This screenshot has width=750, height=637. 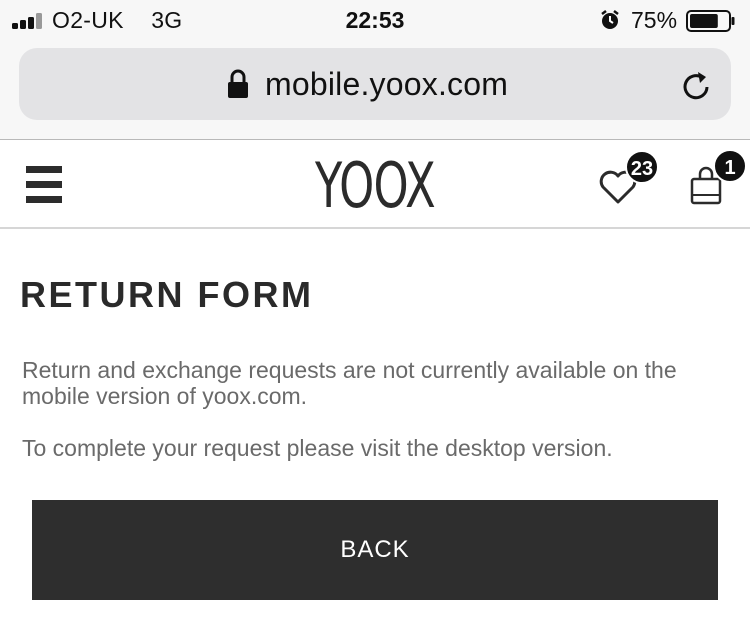 What do you see at coordinates (710, 21) in the screenshot?
I see `battery-icon` at bounding box center [710, 21].